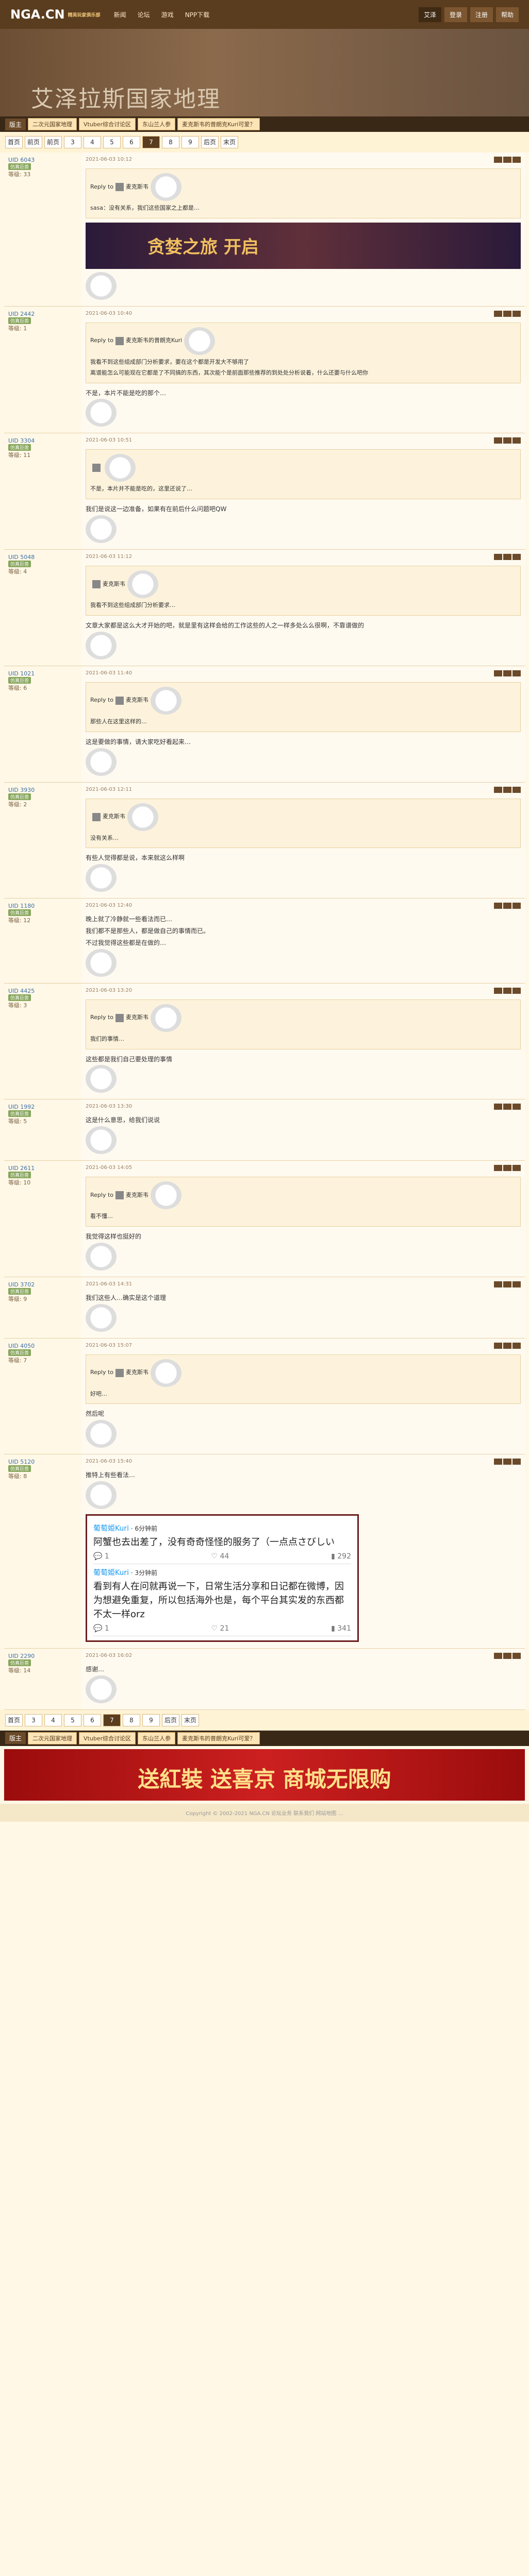 The width and height of the screenshot is (529, 2576). I want to click on like-count: ♡ 44, so click(220, 1556).